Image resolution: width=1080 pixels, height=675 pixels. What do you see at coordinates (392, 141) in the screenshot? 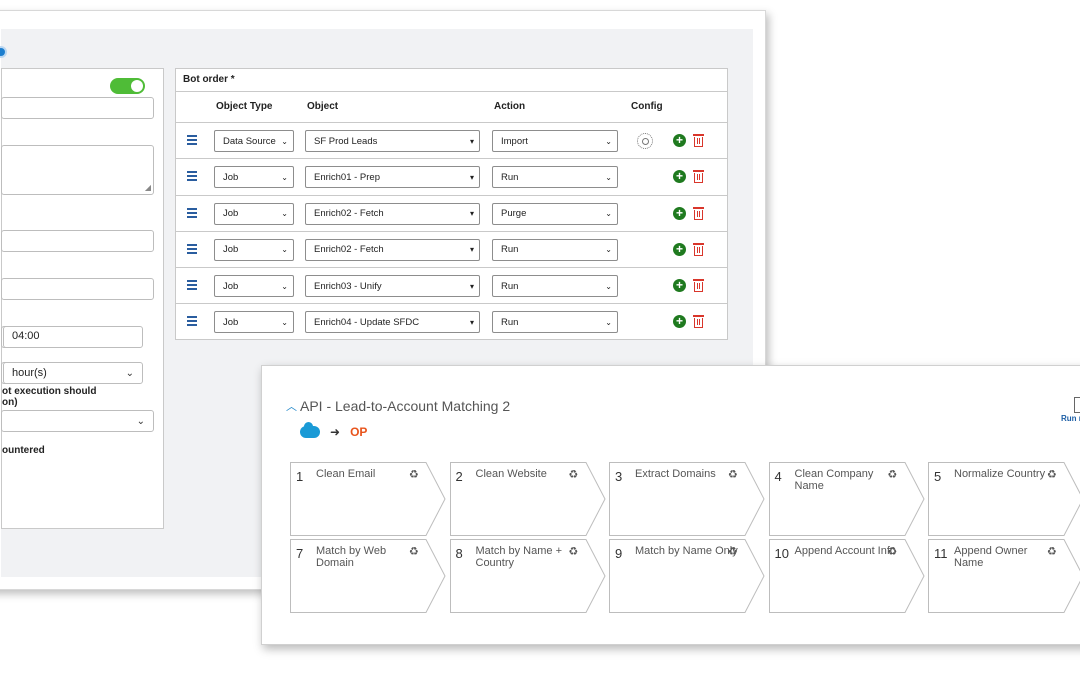
I see `object-select: SF Prod Leads ▾` at bounding box center [392, 141].